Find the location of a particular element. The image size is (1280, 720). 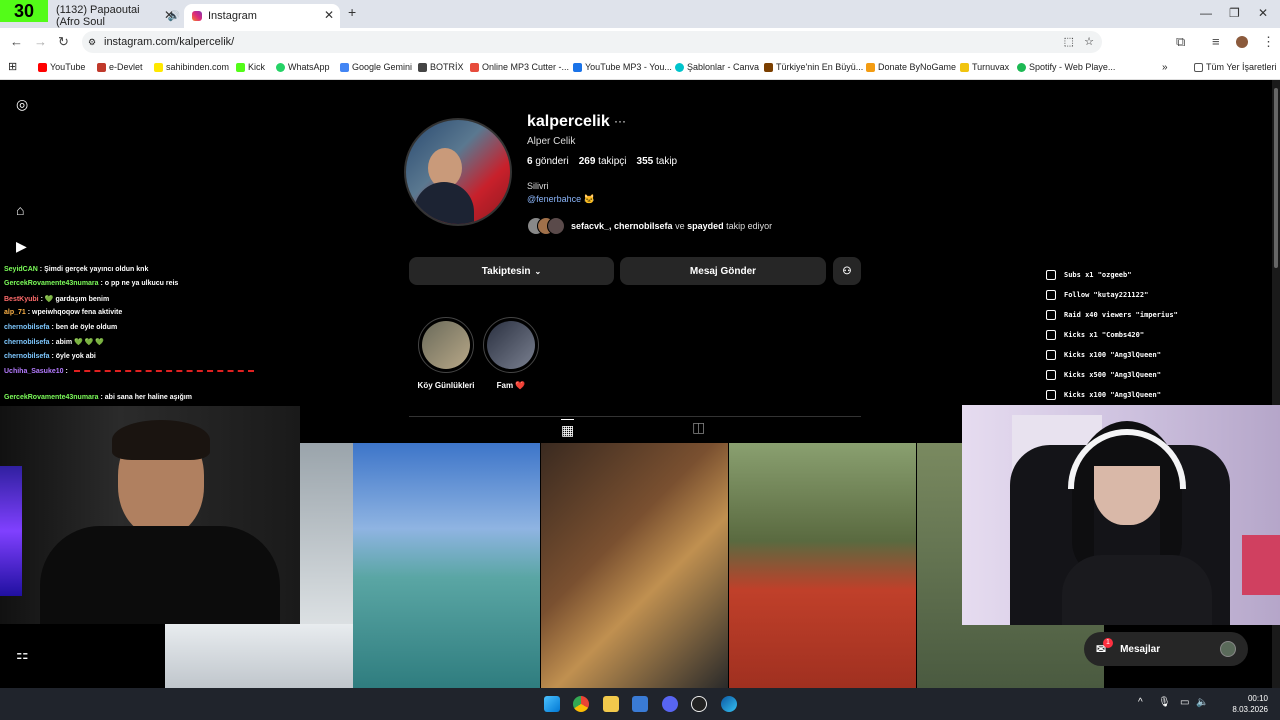

following-button: Takiptesin ⌄ is located at coordinates (511, 271).